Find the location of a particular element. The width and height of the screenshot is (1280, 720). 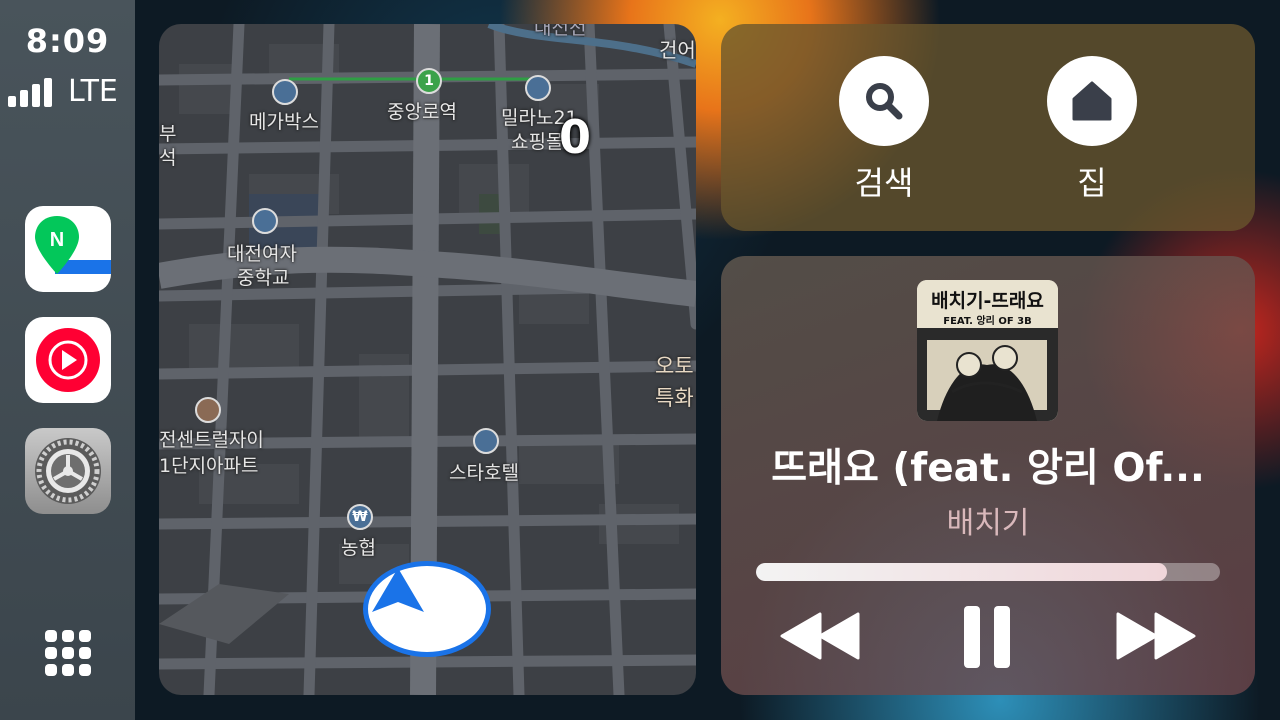

svg-text: N is located at coordinates (57, 240).